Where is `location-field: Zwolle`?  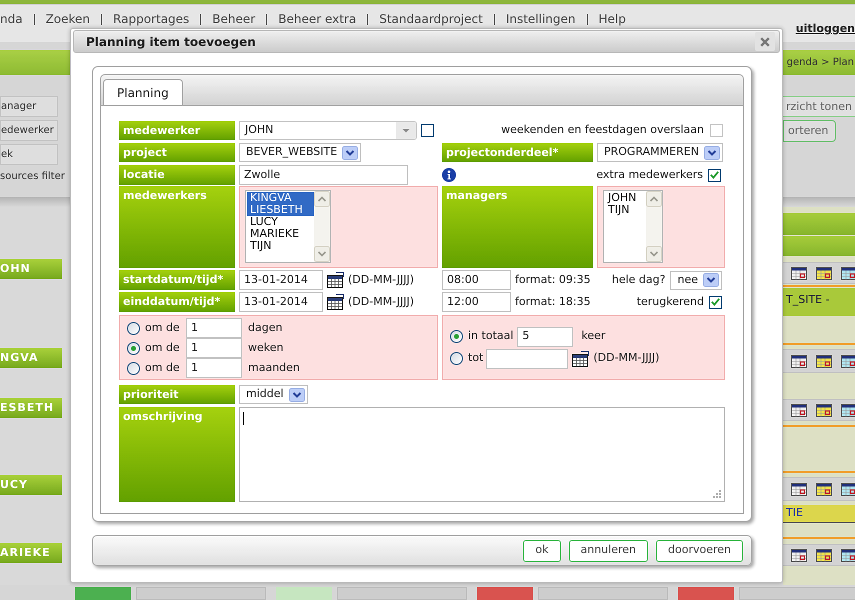
location-field: Zwolle is located at coordinates (323, 175).